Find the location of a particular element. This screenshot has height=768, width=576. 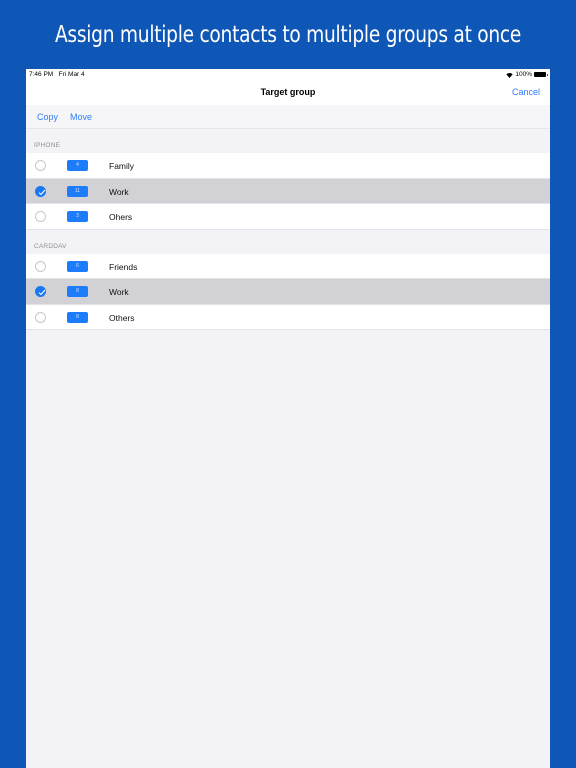

group-row: 6 Friends is located at coordinates (288, 266).